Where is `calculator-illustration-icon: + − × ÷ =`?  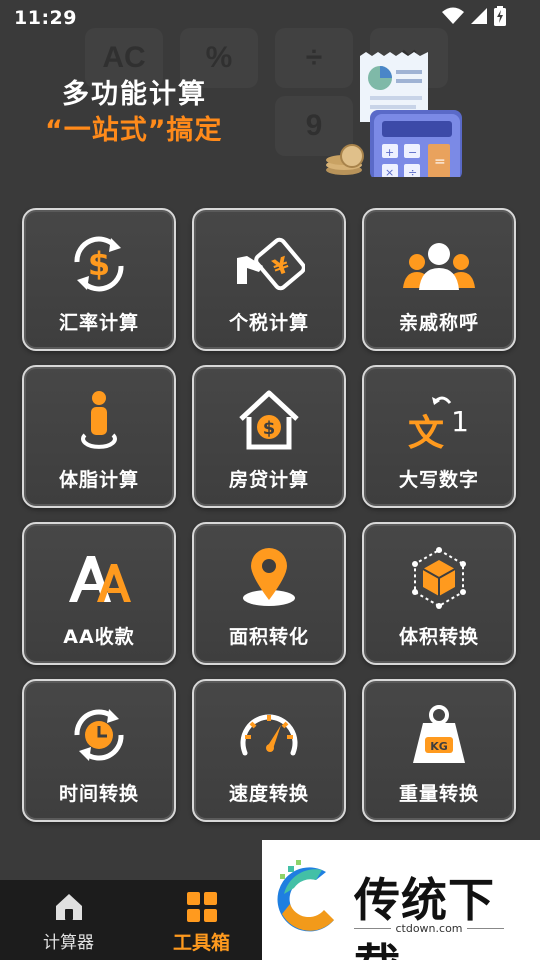
calculator-illustration-icon: + − × ÷ = is located at coordinates (394, 114).